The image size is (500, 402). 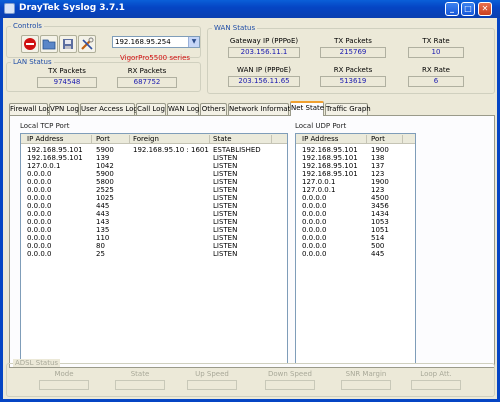 What do you see at coordinates (378, 254) in the screenshot?
I see `udp-cell: 445` at bounding box center [378, 254].